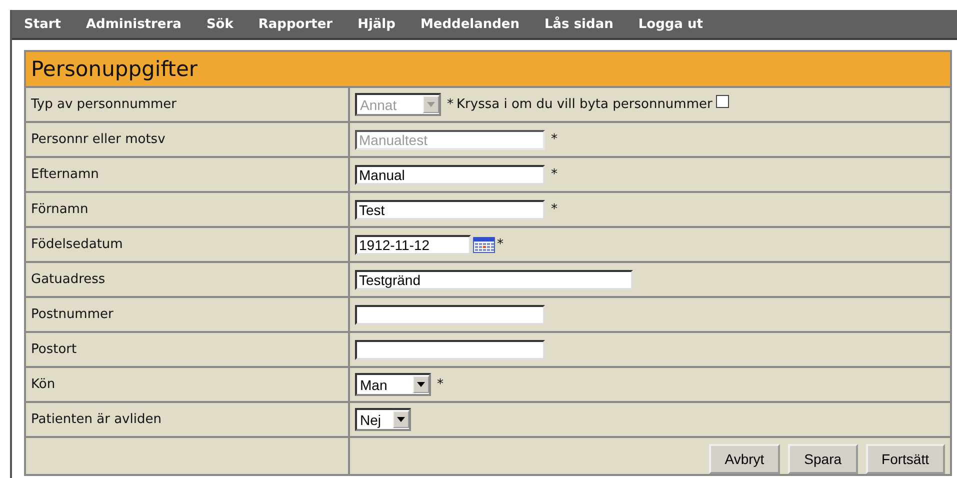 The image size is (957, 478). I want to click on field-label: Kön, so click(187, 384).